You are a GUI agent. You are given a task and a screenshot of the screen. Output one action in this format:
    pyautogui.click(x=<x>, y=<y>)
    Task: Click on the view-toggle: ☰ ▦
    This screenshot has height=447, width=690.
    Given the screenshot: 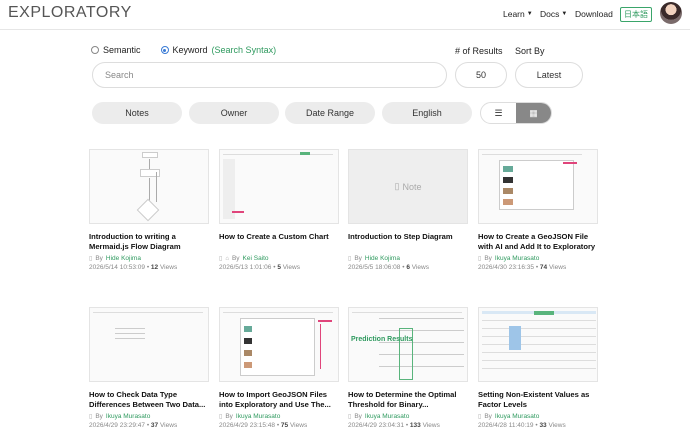 What is the action you would take?
    pyautogui.click(x=516, y=113)
    